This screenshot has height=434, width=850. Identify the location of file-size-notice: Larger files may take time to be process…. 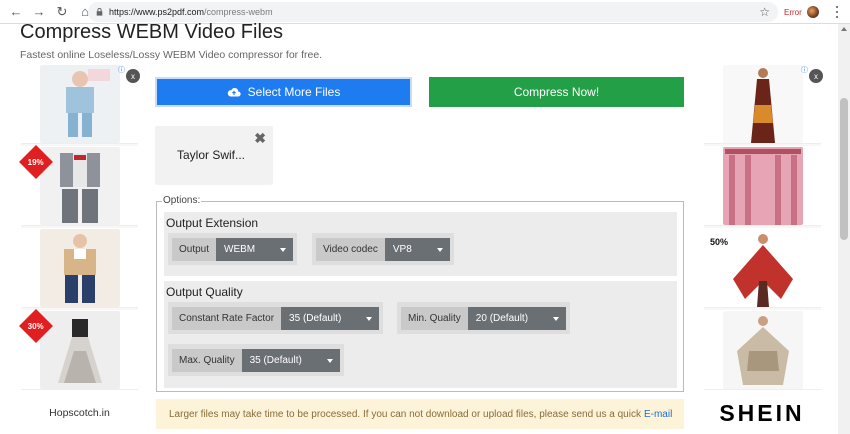
(420, 414).